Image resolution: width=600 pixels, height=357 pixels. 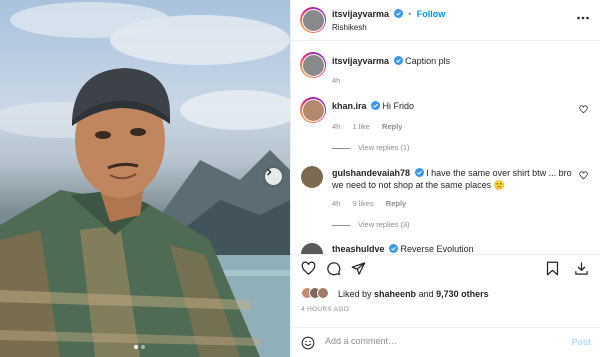 I want to click on download-icon, so click(x=581, y=268).